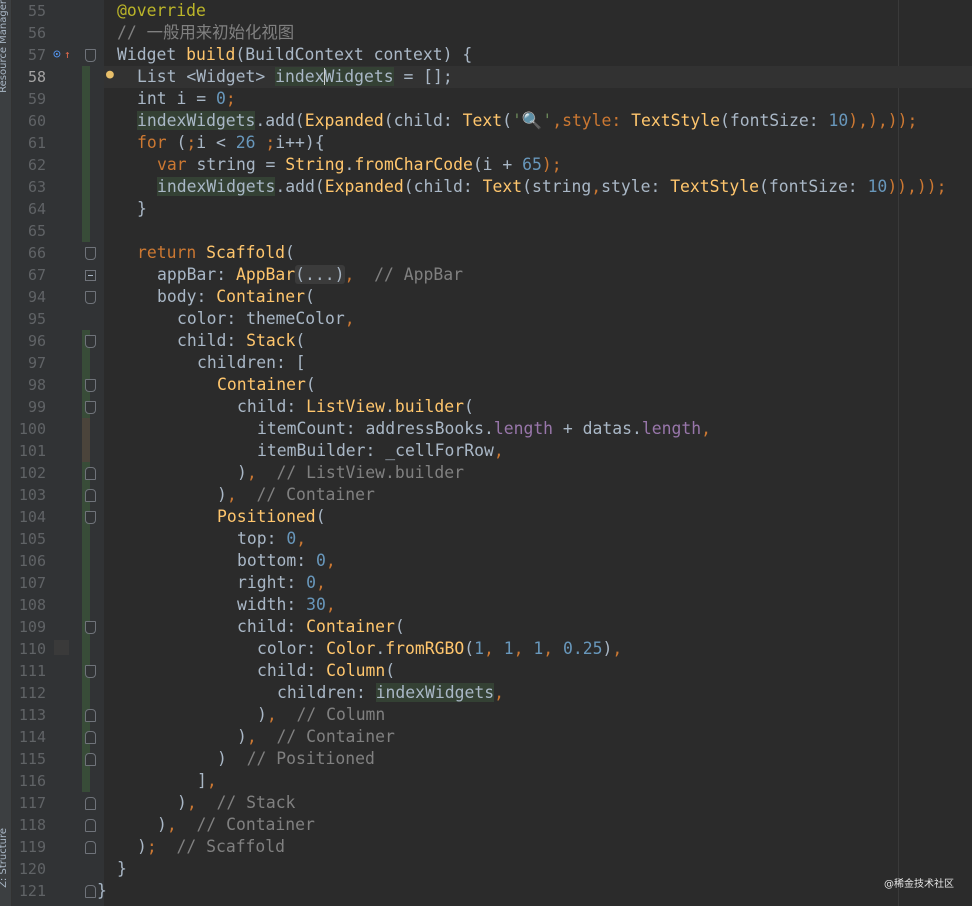  Describe the element at coordinates (32, 539) in the screenshot. I see `line-number: 105` at that location.